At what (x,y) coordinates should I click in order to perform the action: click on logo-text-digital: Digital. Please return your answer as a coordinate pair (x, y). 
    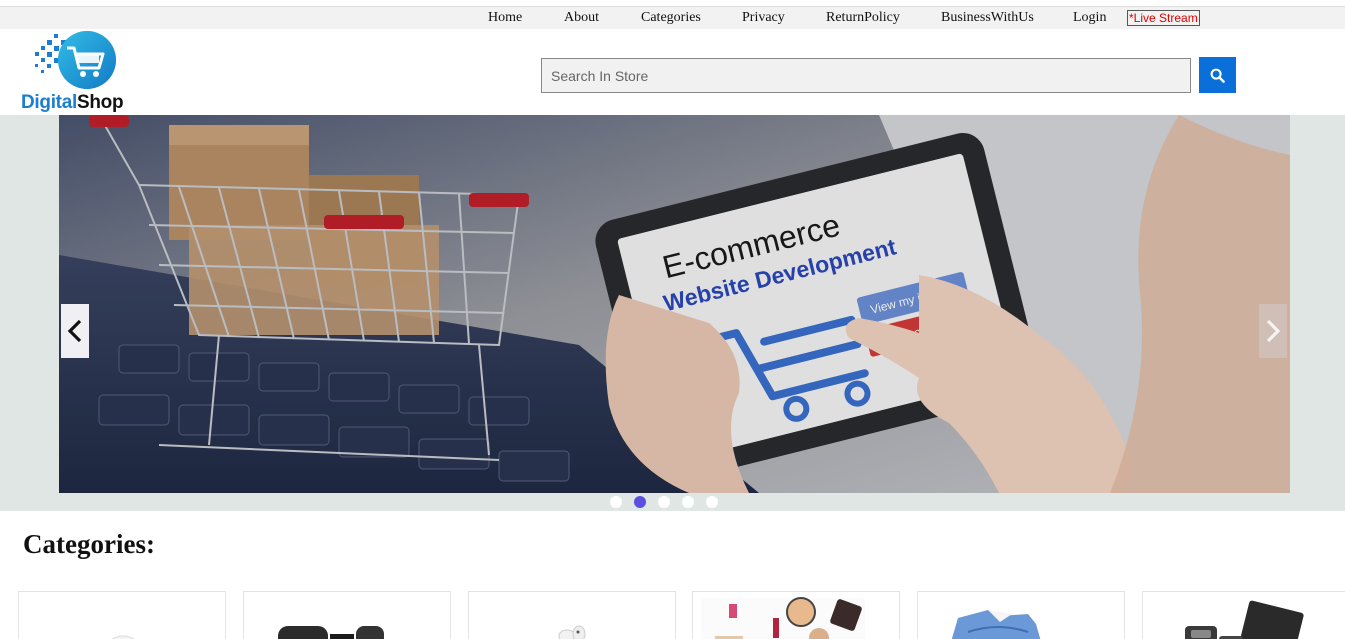
    Looking at the image, I should click on (49, 102).